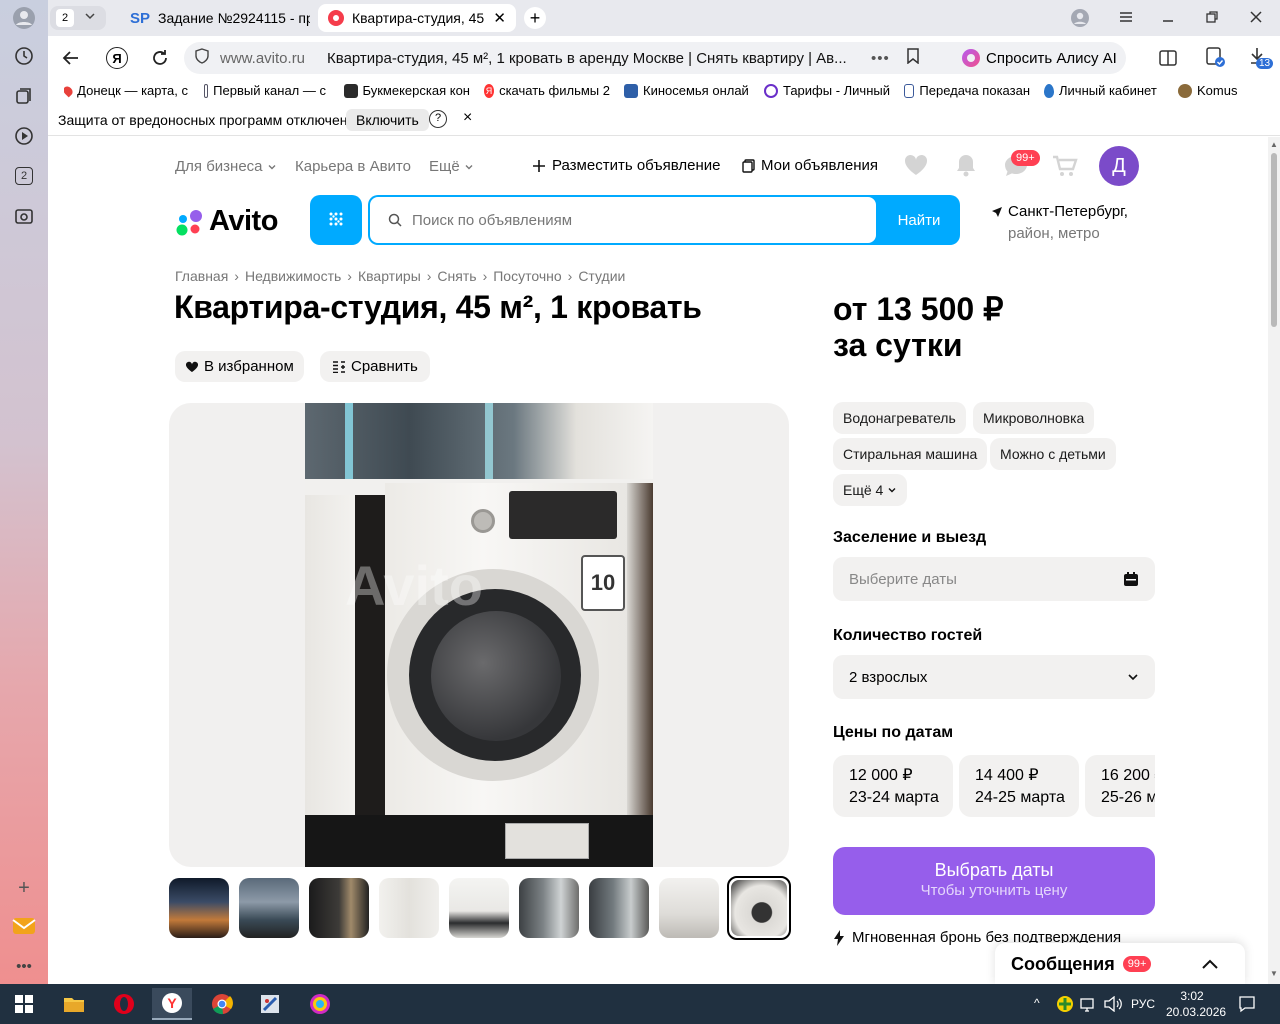 The height and width of the screenshot is (1024, 1280). Describe the element at coordinates (626, 165) in the screenshot. I see `post-ad-link: Разместить объявление` at that location.